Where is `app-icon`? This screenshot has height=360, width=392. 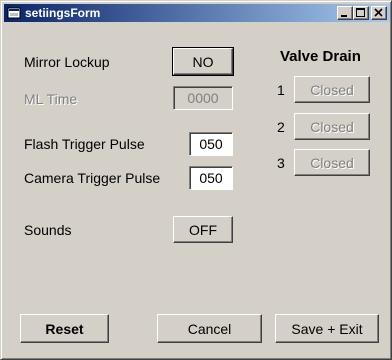 app-icon is located at coordinates (14, 13).